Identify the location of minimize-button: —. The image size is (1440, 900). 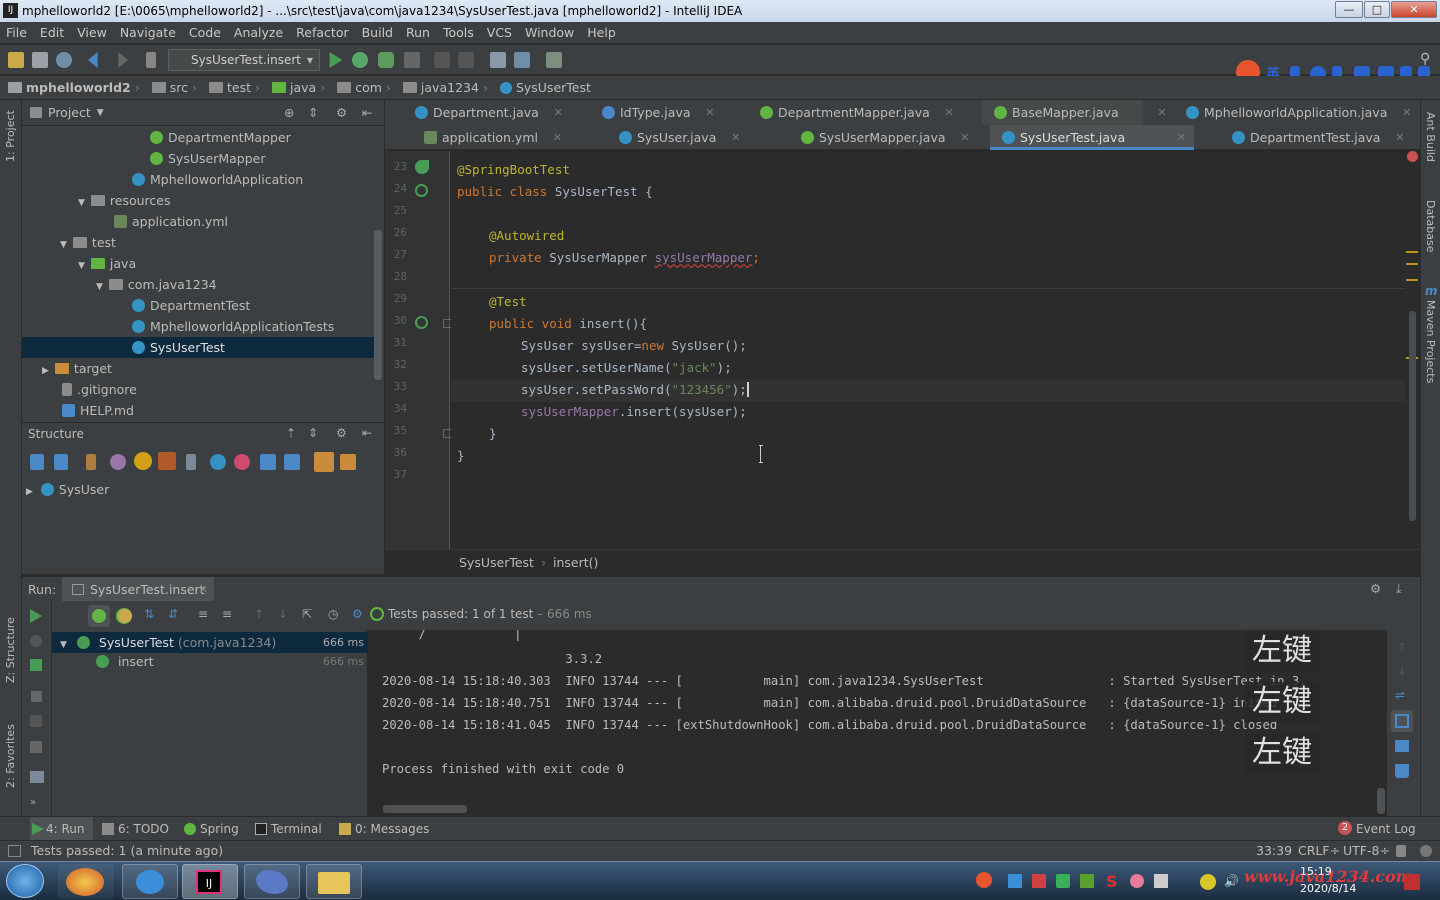
(1349, 9).